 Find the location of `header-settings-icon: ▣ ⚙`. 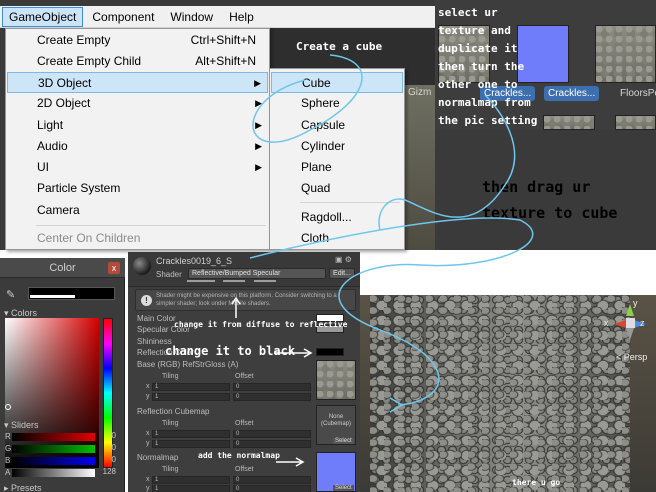

header-settings-icon: ▣ ⚙ is located at coordinates (343, 259).